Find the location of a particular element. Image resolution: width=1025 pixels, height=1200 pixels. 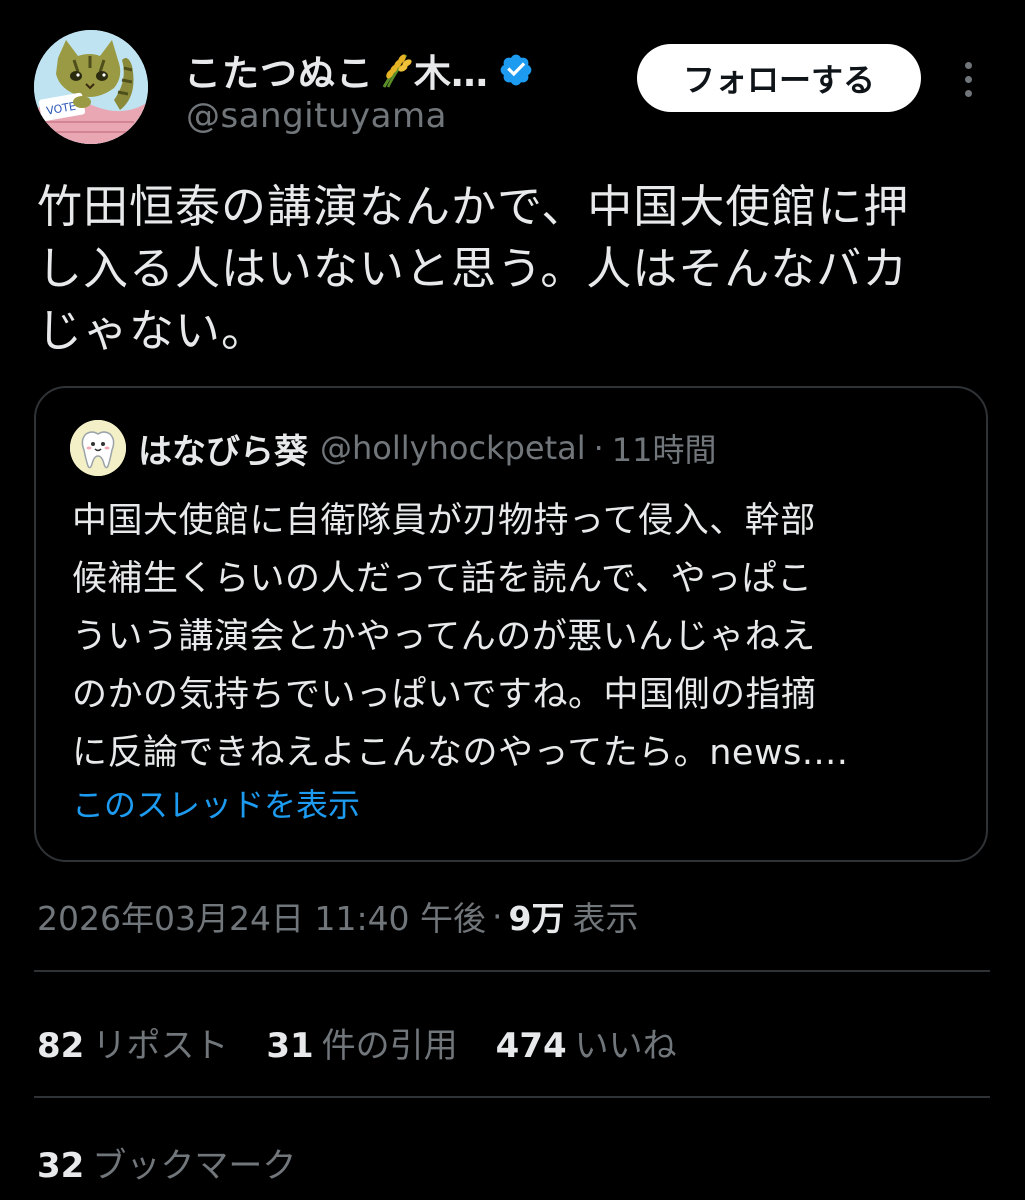

more-options-icon is located at coordinates (968, 79).